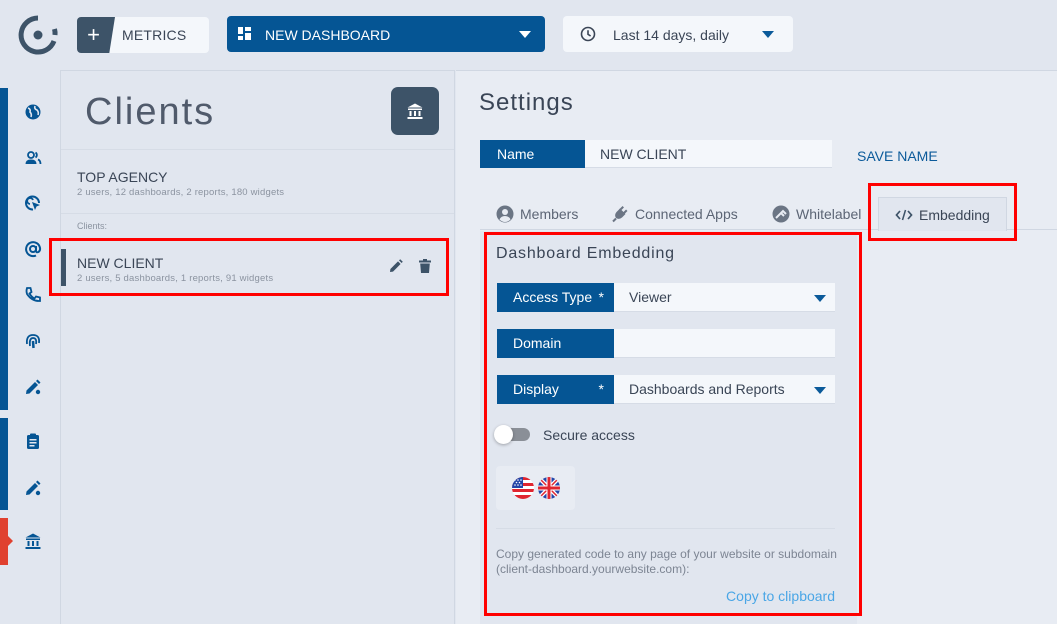 The width and height of the screenshot is (1057, 624). I want to click on date-range-value: Last 14 days, daily, so click(671, 35).